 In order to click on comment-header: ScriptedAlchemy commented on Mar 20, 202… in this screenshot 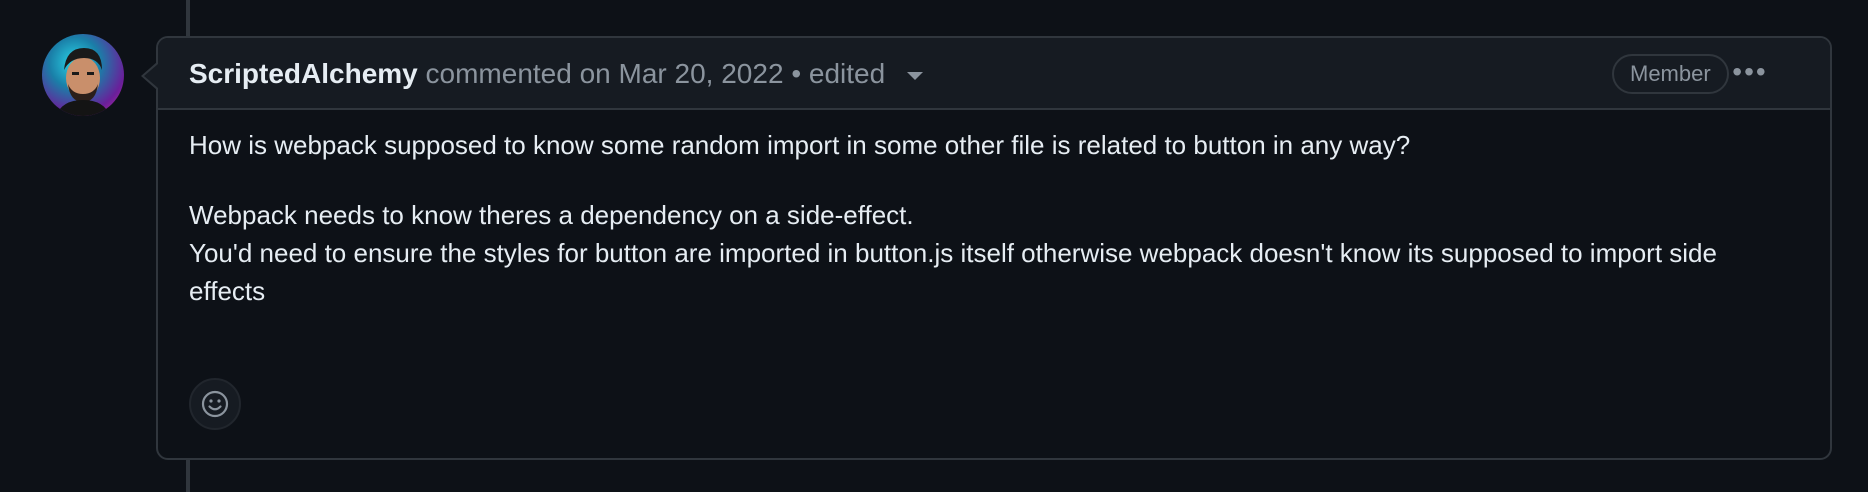, I will do `click(994, 74)`.